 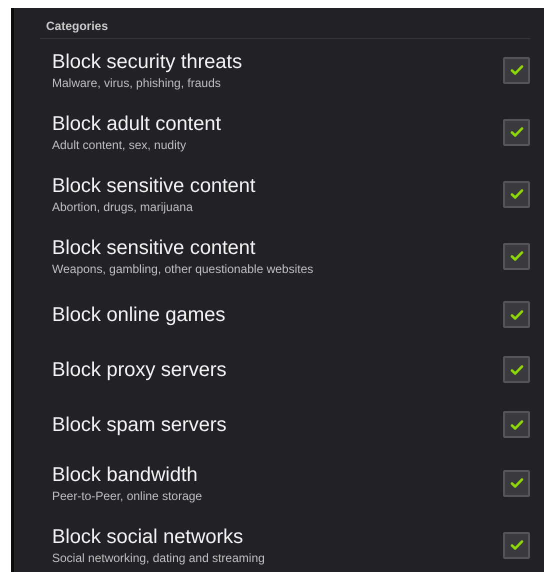 I want to click on option-description: Abortion, drugs, marijuana, so click(x=123, y=207).